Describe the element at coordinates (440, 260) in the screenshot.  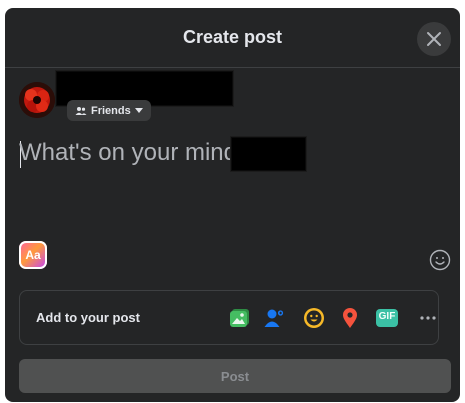
I see `emoji-icon` at that location.